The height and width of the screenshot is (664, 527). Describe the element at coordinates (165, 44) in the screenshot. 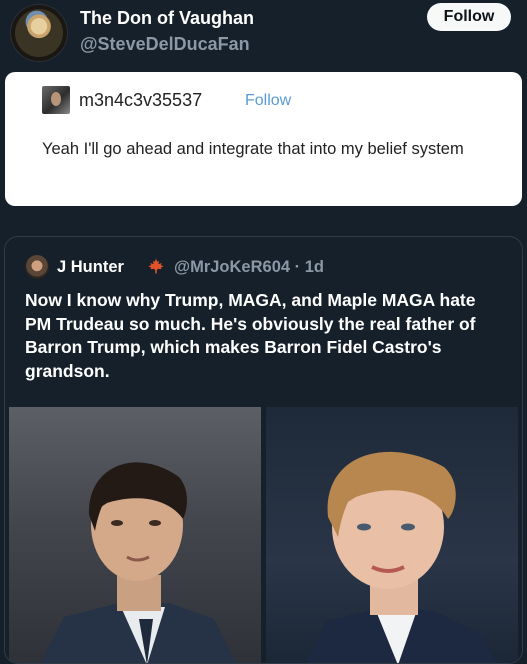

I see `user-handle: @SteveDelDucaFan` at that location.